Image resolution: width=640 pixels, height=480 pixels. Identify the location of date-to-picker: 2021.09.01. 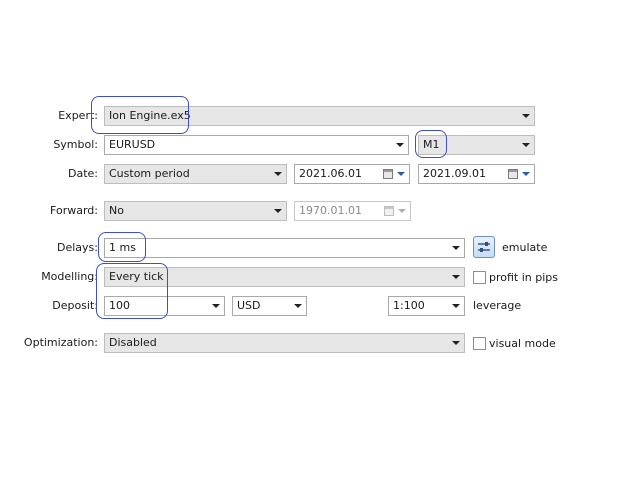
(476, 174).